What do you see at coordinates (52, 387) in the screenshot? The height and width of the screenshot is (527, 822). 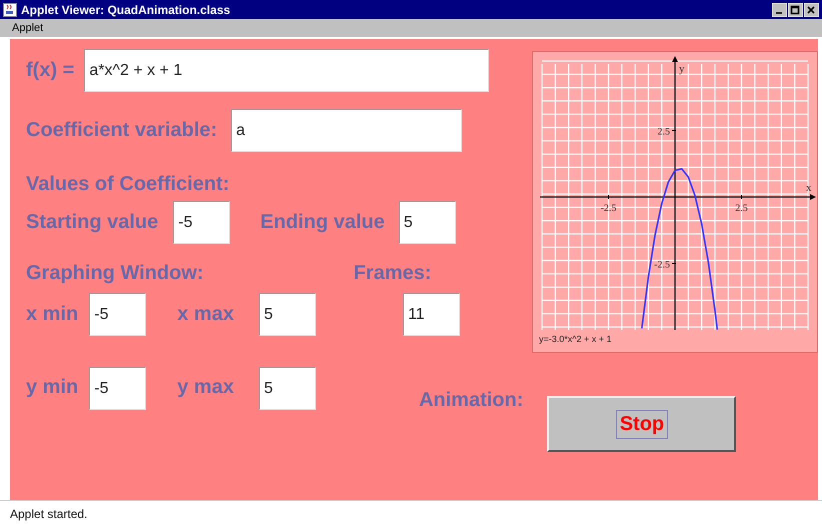 I see `field-label: y min` at bounding box center [52, 387].